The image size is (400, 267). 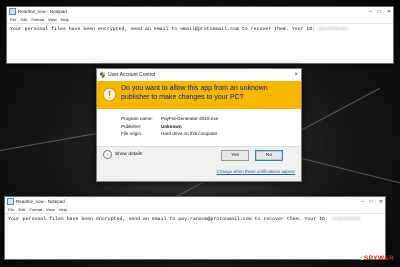 What do you see at coordinates (132, 74) in the screenshot?
I see `uac-title: User Account Control` at bounding box center [132, 74].